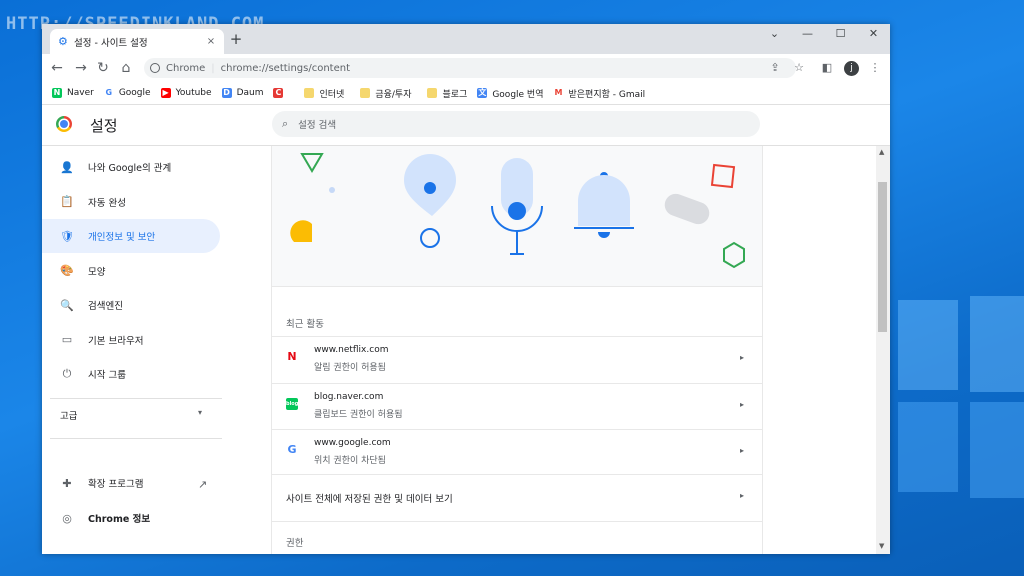  I want to click on recent-activity-row: blog blog.naver.com 클립보드 권한이 허용됨 ▸, so click(517, 406).